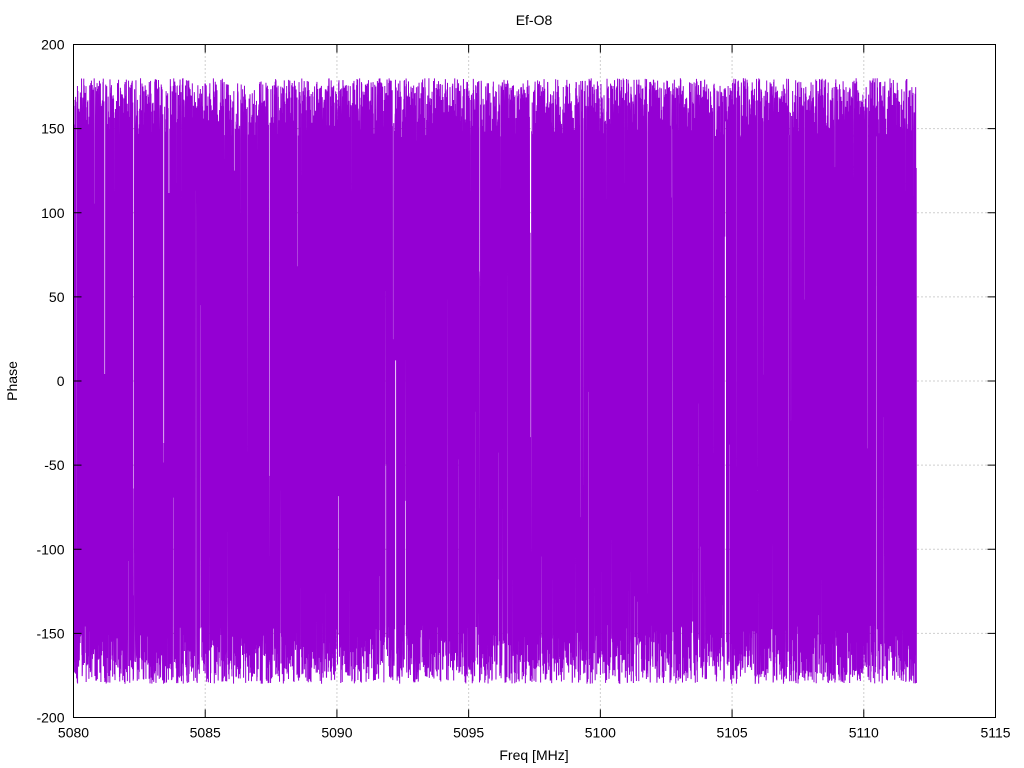 The image size is (1024, 768). Describe the element at coordinates (50, 718) in the screenshot. I see `y-tick-label: -200` at that location.